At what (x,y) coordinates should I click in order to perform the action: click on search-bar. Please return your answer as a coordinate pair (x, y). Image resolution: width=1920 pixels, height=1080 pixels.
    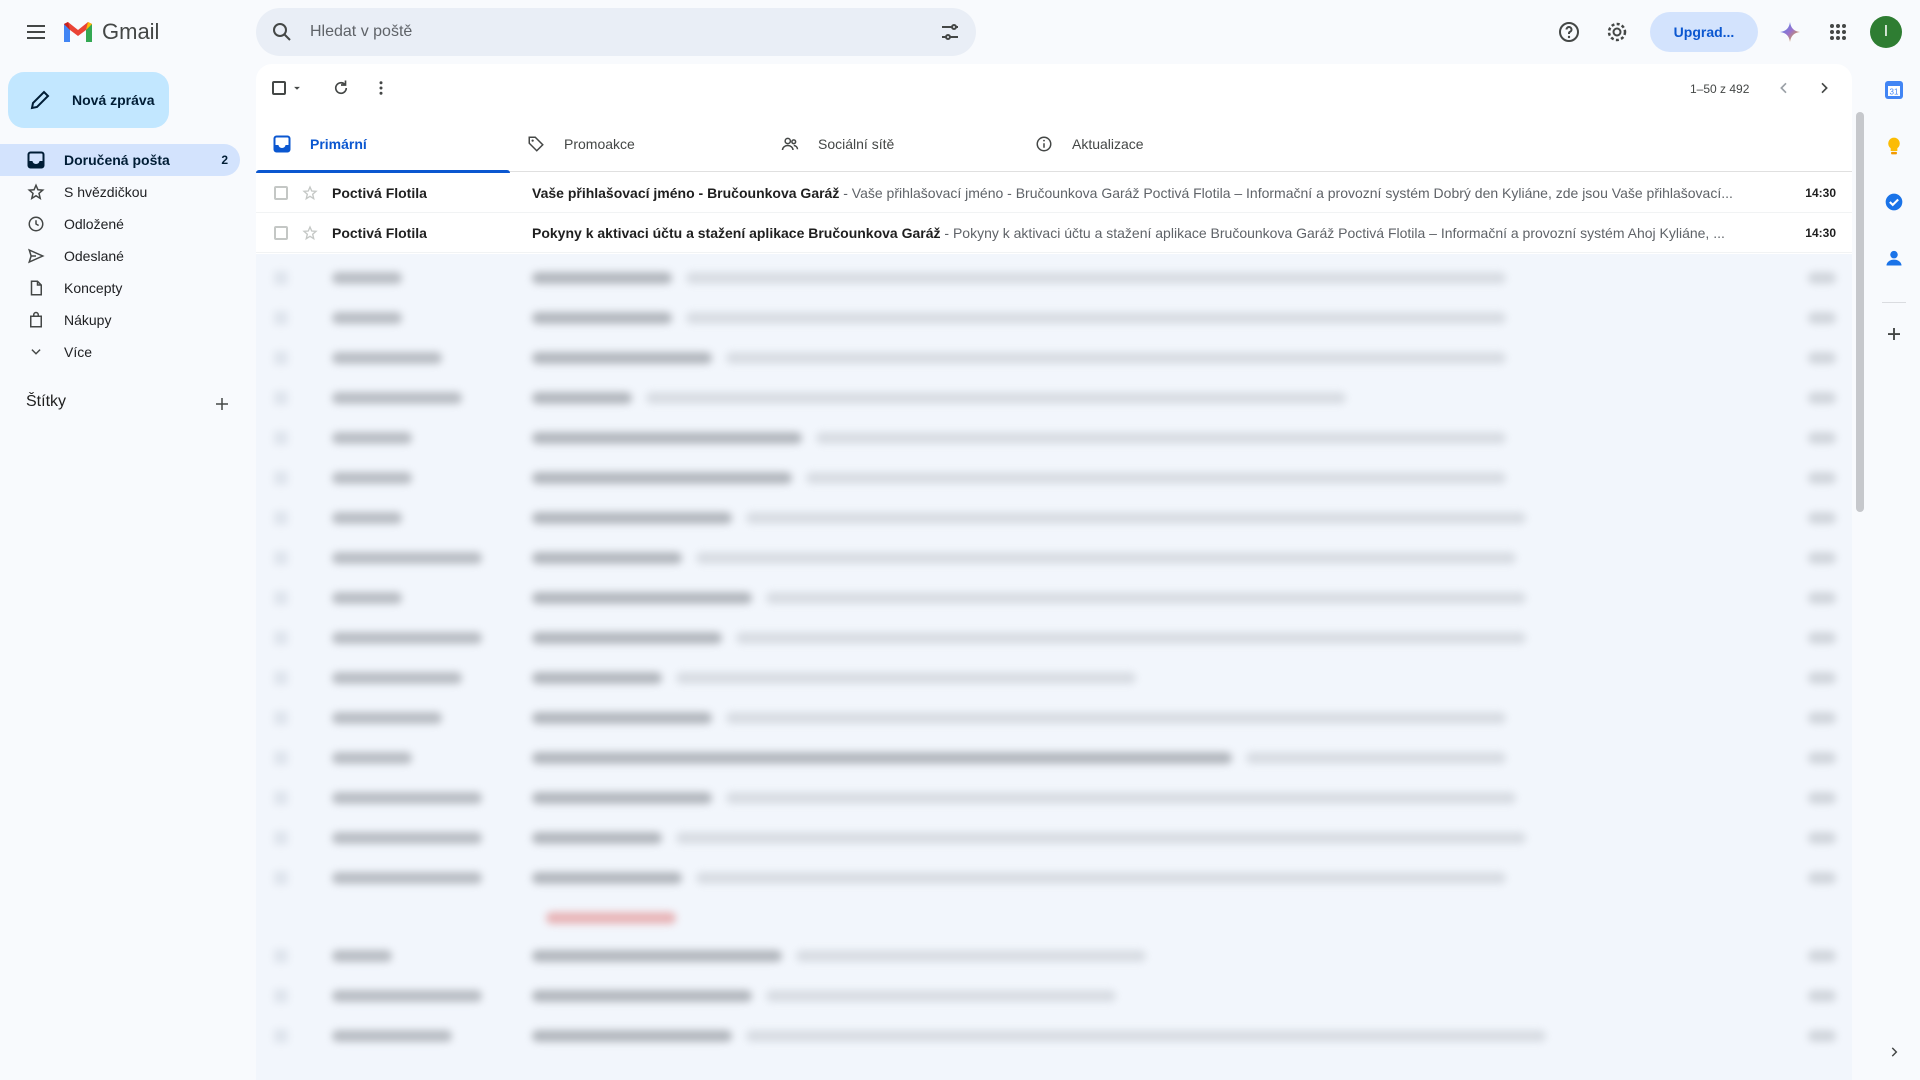
    Looking at the image, I should click on (616, 32).